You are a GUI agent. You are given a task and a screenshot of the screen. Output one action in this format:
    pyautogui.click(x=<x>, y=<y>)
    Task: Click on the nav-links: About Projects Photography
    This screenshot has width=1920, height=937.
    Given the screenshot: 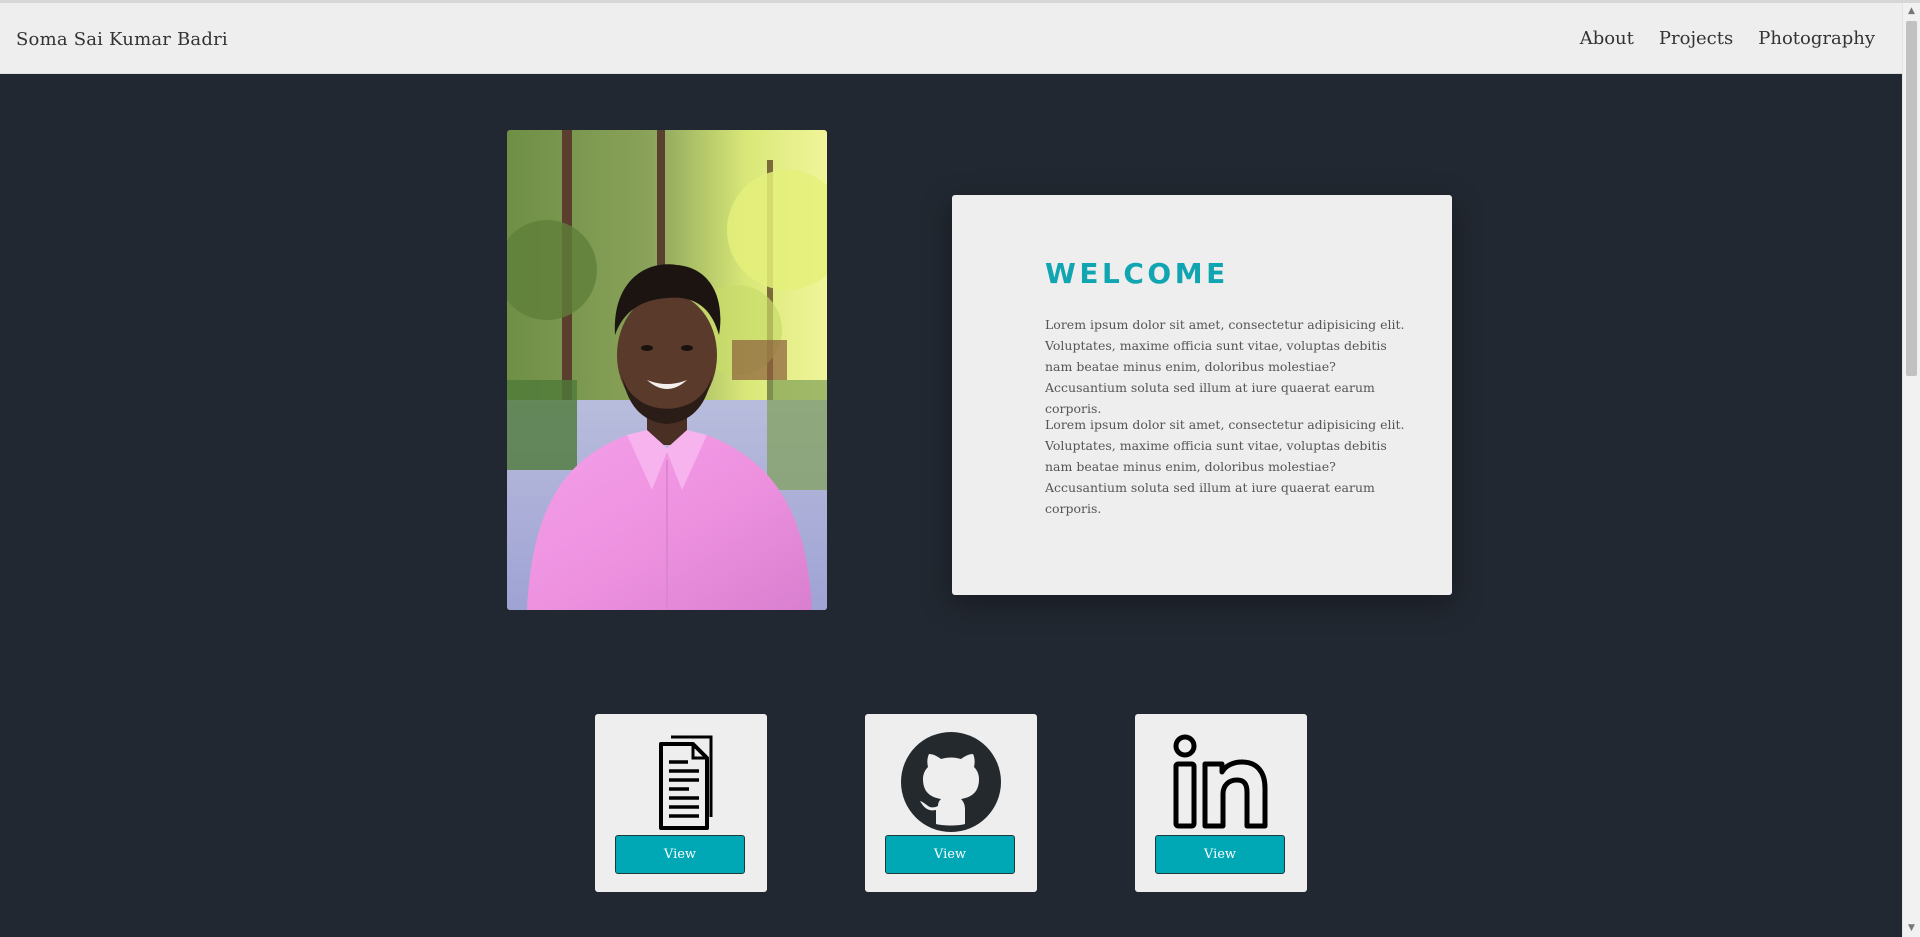 What is the action you would take?
    pyautogui.click(x=1727, y=38)
    